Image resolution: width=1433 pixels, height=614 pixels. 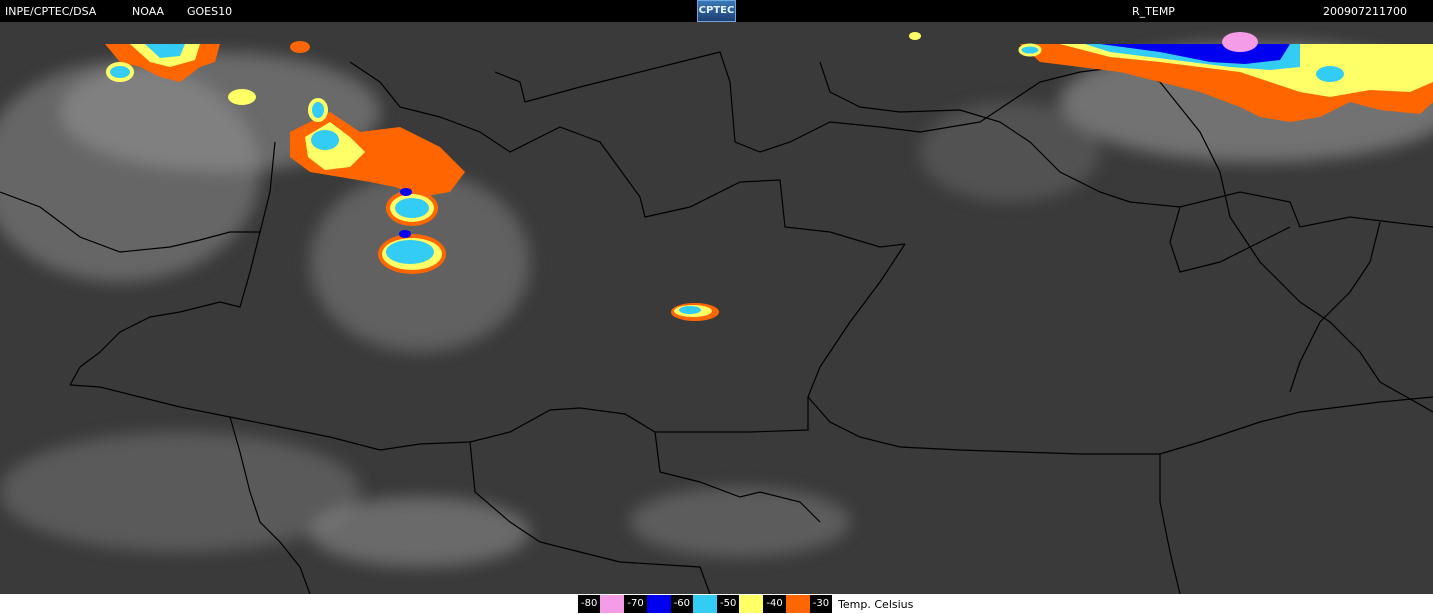 What do you see at coordinates (612, 604) in the screenshot?
I see `legend-swatch-pink` at bounding box center [612, 604].